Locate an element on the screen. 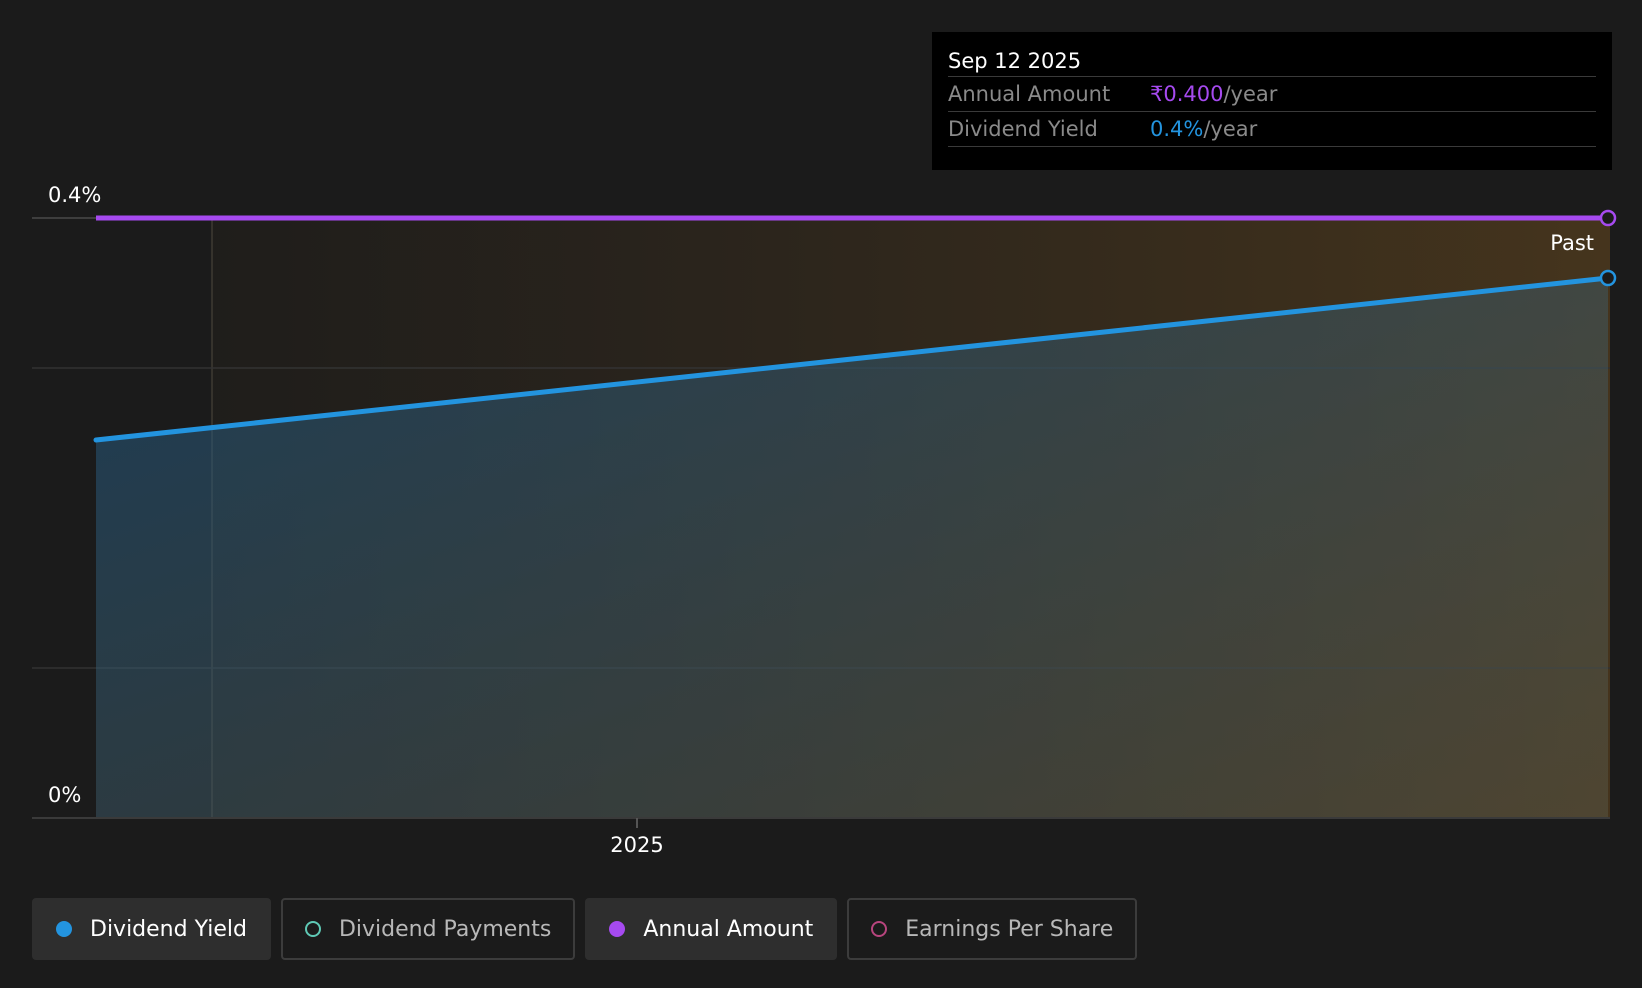  y-tick-label-top: 0.4% is located at coordinates (74, 195).